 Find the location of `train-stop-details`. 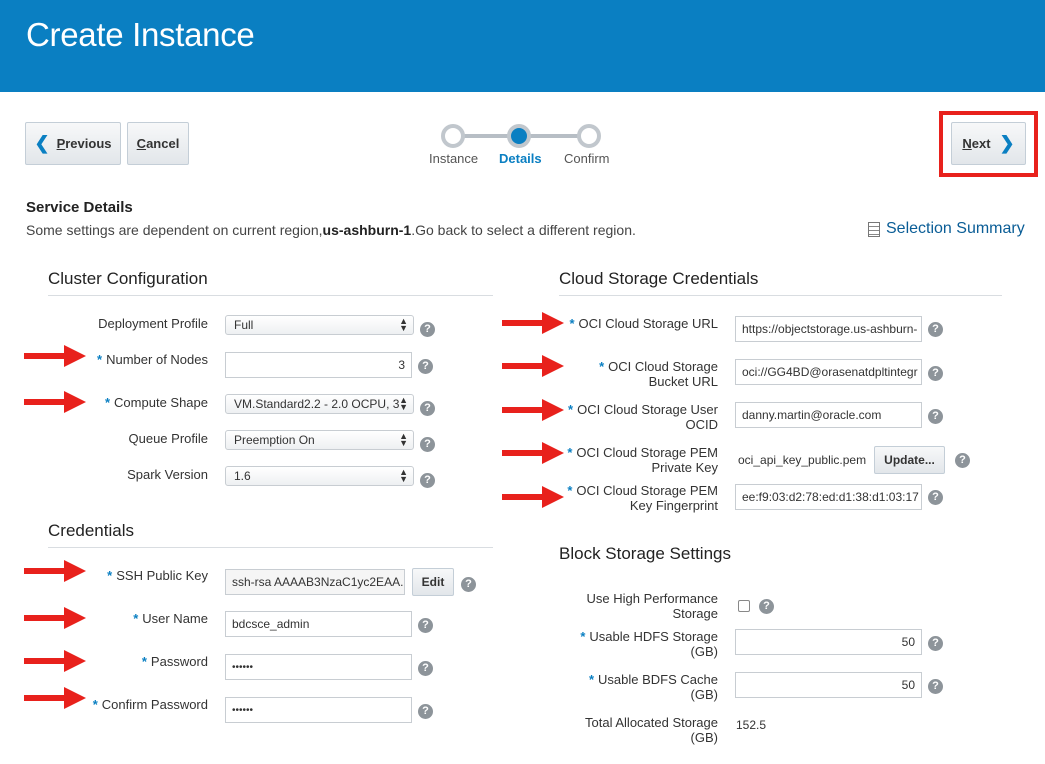

train-stop-details is located at coordinates (519, 136).